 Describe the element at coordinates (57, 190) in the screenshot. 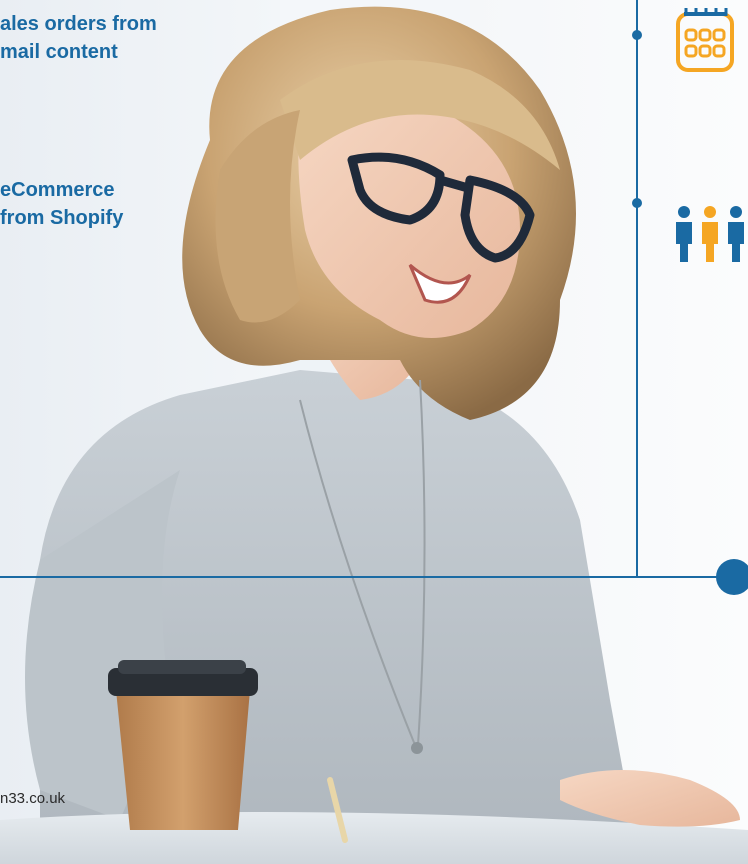

I see `feature-ecommerce-line1: eCommerce` at that location.